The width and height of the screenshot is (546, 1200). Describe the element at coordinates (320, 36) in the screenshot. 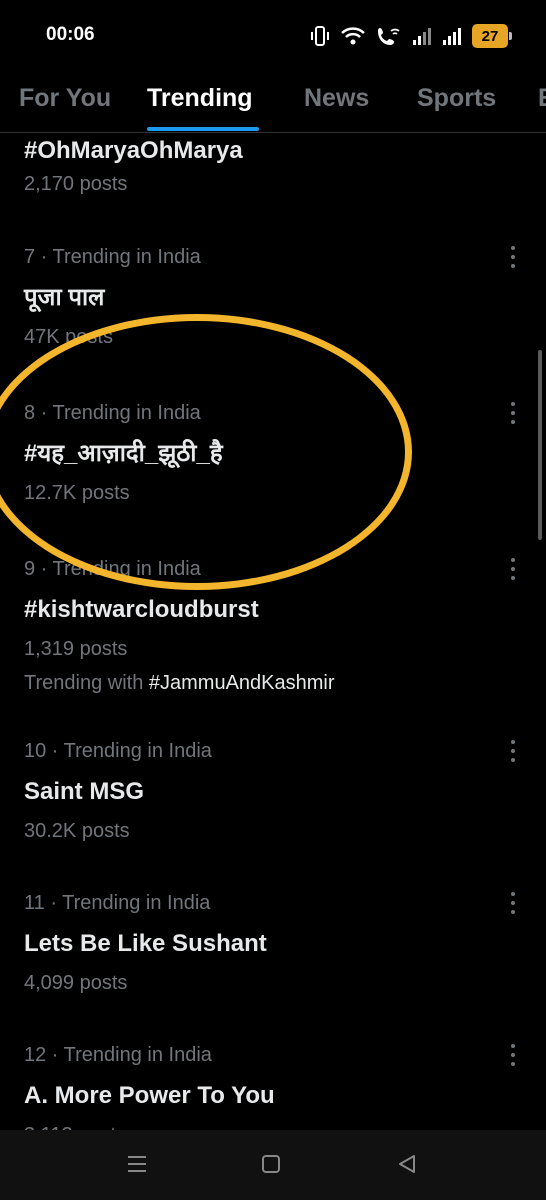

I see `vibrate-icon` at that location.